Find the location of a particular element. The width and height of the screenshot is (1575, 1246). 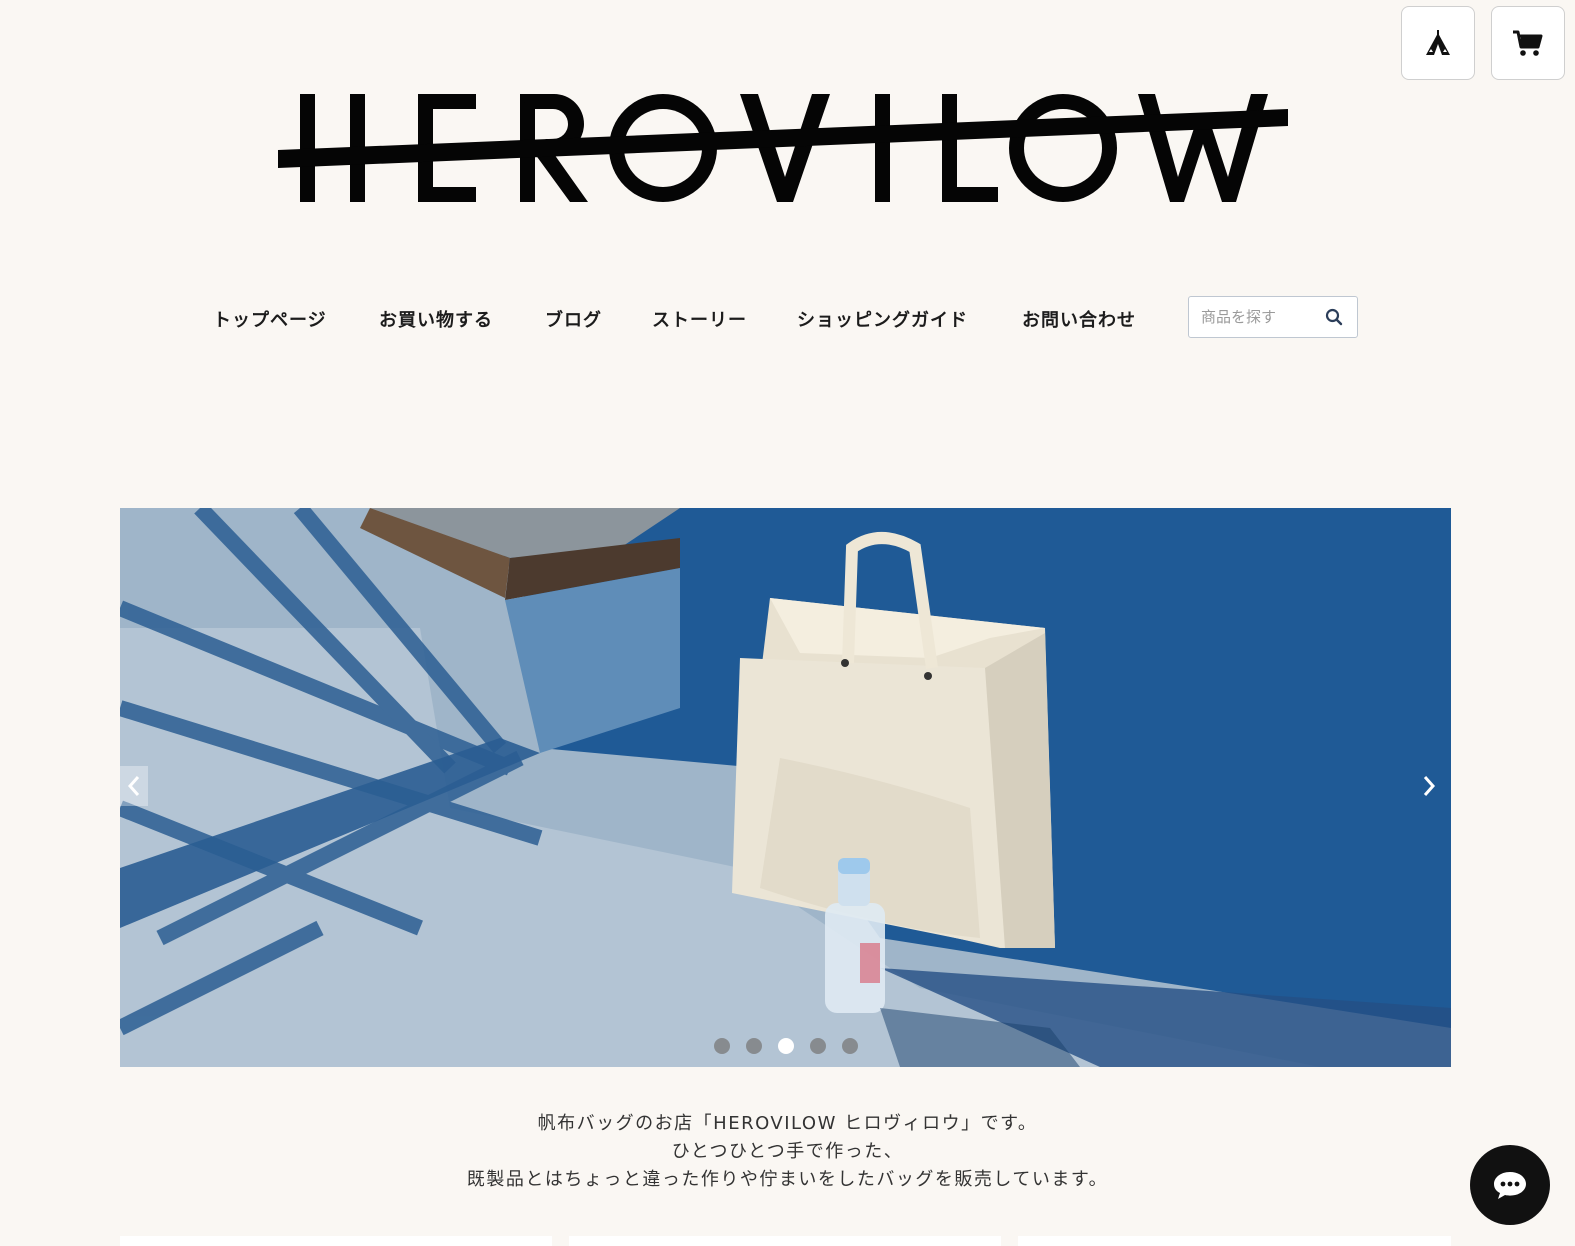

slider-next-button is located at coordinates (1429, 786).